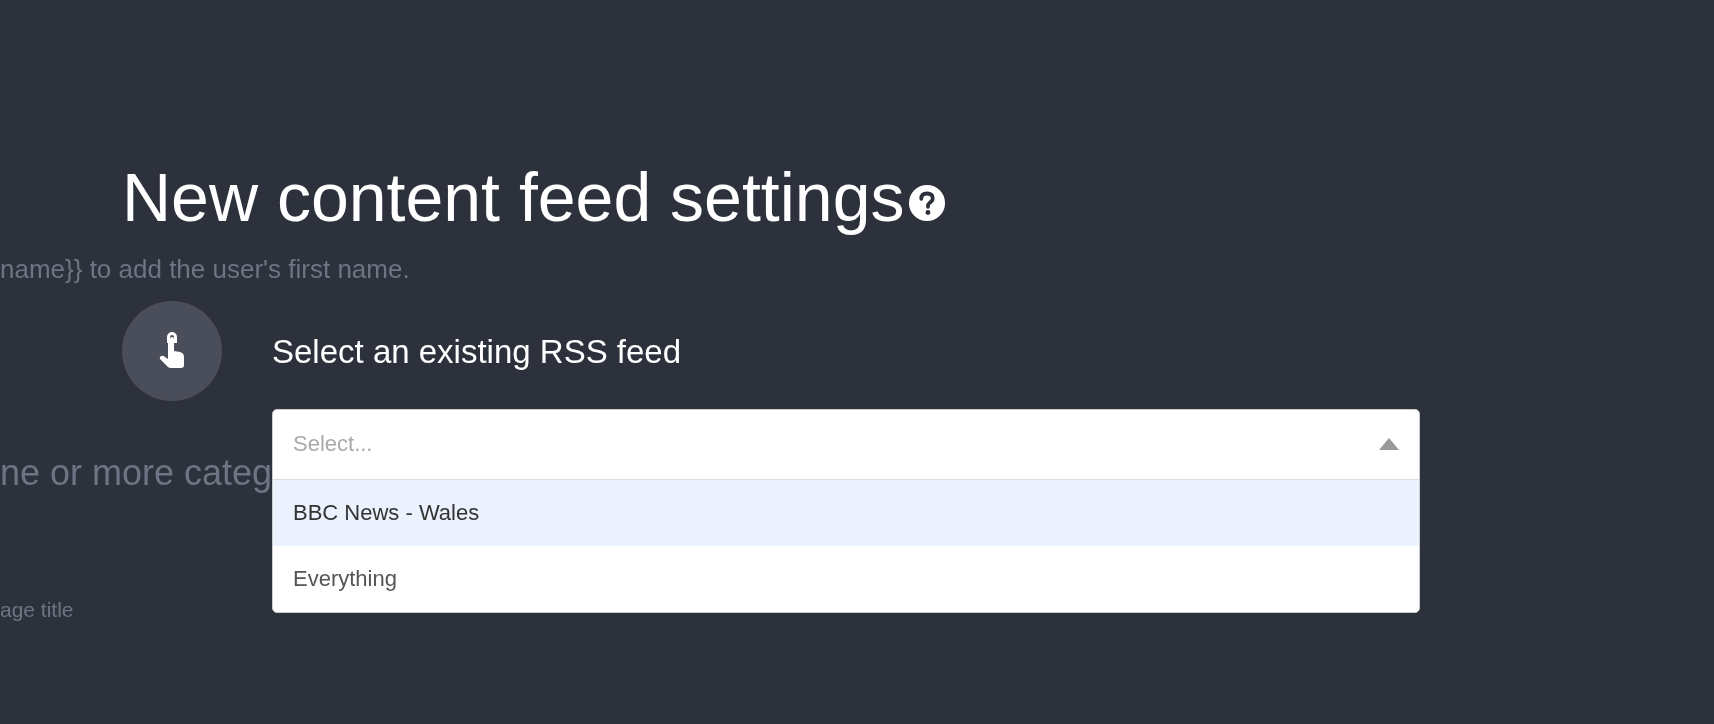 This screenshot has width=1714, height=724. I want to click on dropdown-option: BBC News - Wales, so click(846, 512).